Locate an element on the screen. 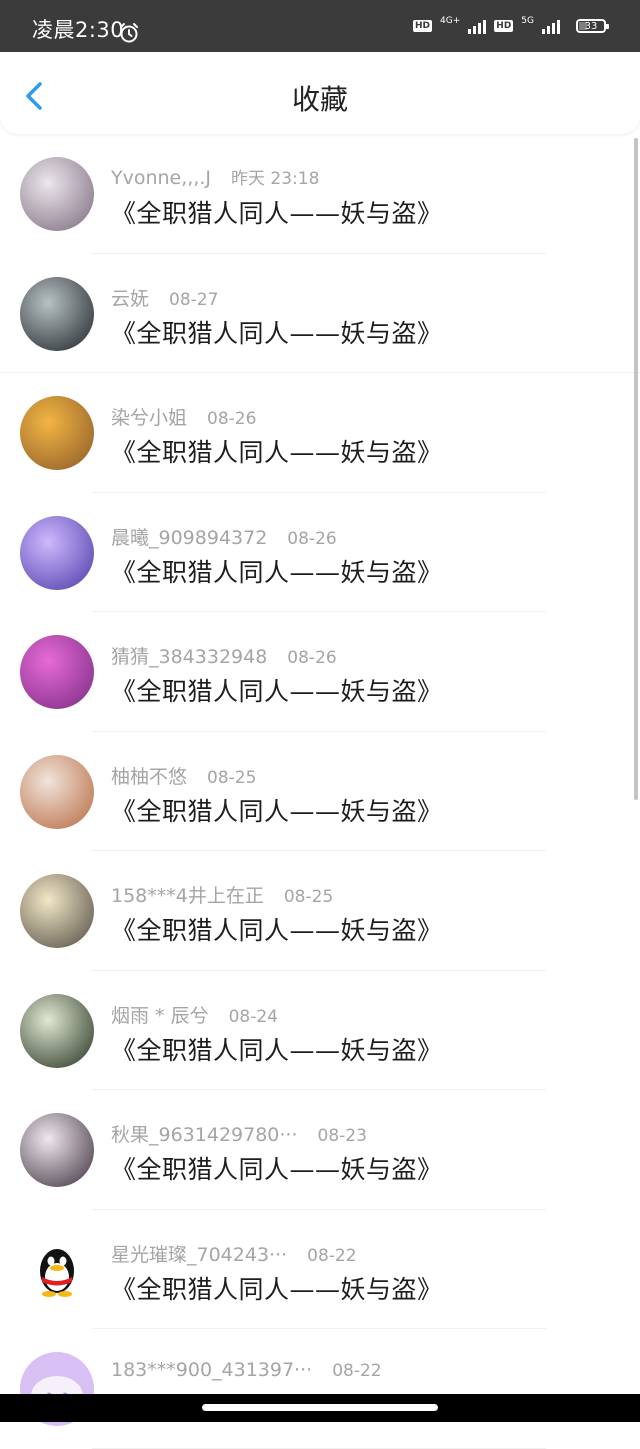 This screenshot has height=1449, width=640. portrait-boy-avatar is located at coordinates (57, 313).